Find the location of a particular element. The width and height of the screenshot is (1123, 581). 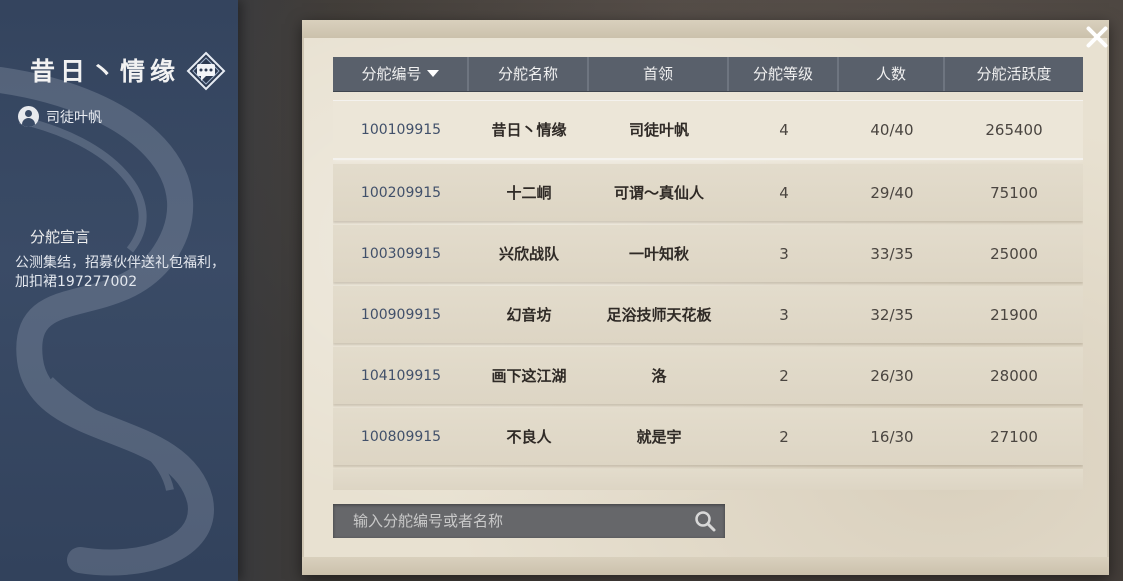

cell-name: 兴欣战队 is located at coordinates (528, 254).